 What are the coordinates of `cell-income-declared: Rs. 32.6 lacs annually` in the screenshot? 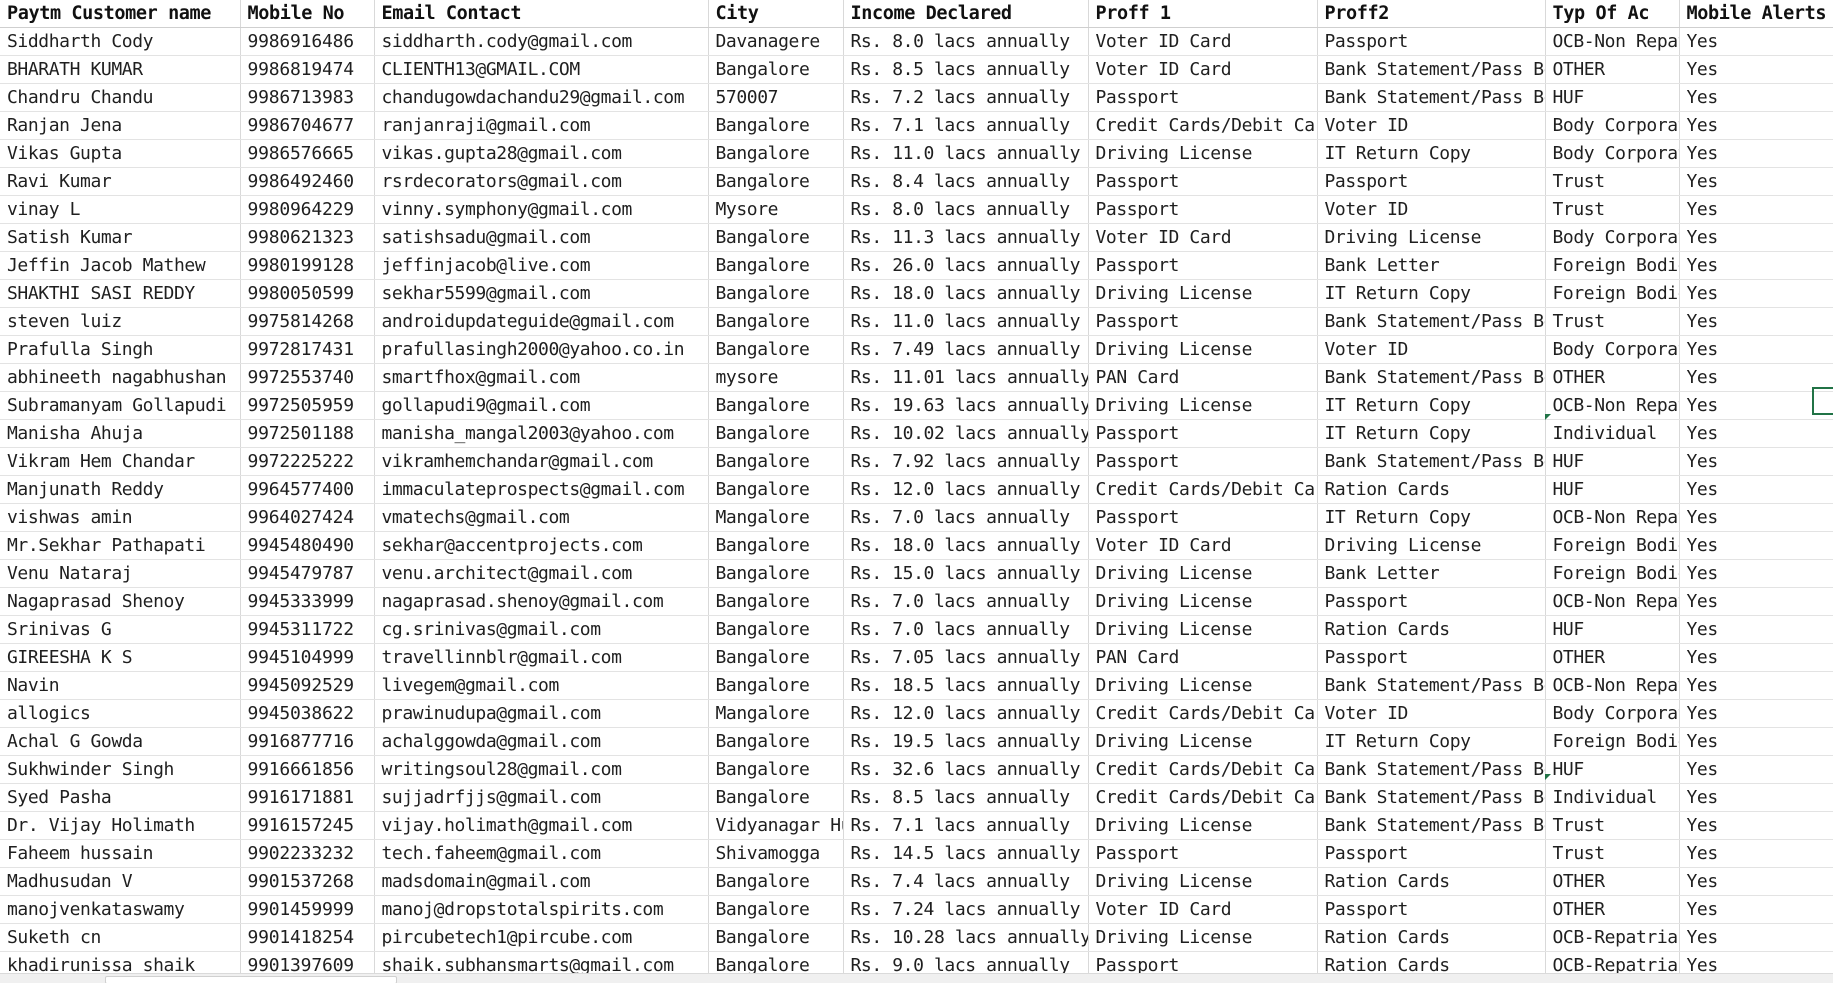 It's located at (966, 769).